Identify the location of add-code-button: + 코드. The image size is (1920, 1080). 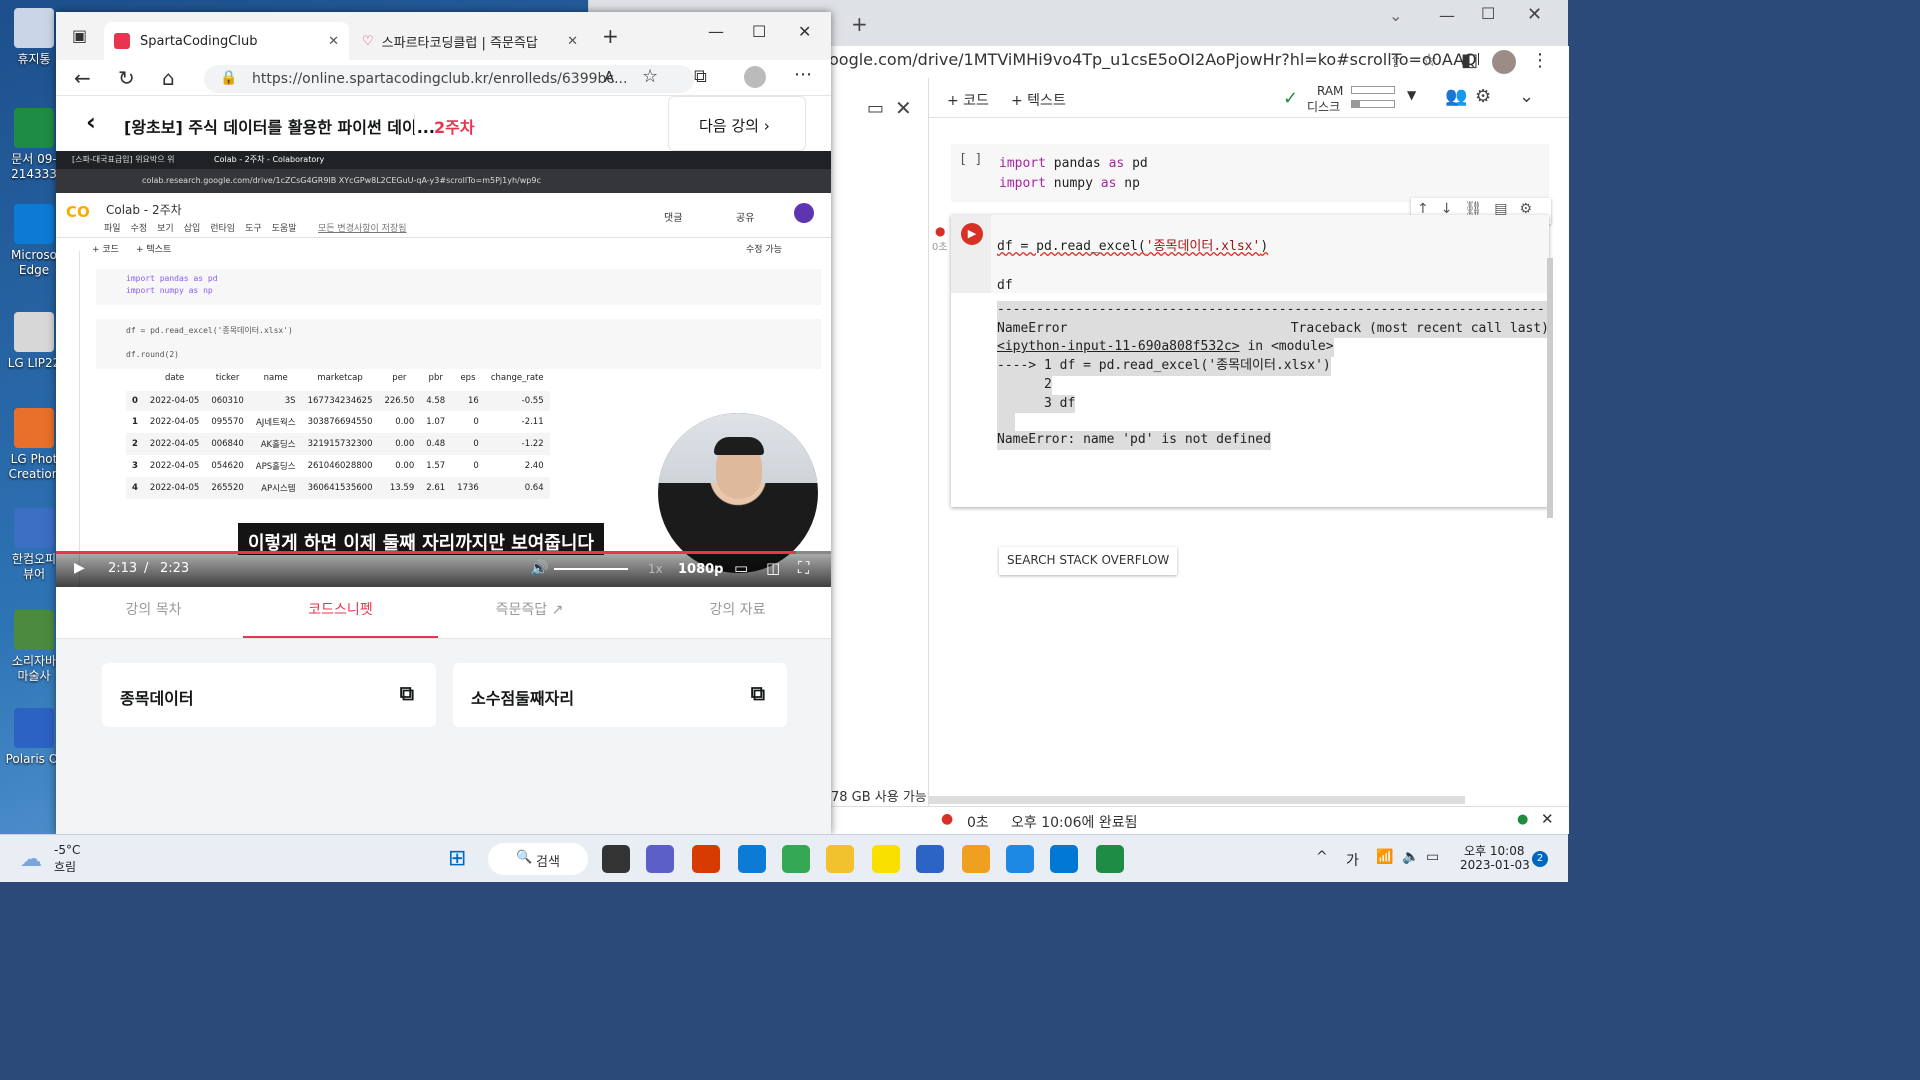
(968, 100).